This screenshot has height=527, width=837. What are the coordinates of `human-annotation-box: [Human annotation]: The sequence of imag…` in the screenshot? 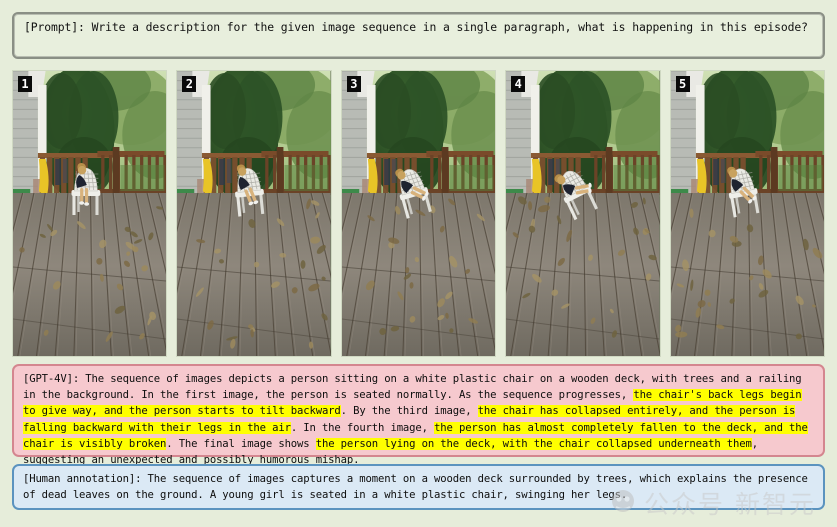 It's located at (418, 487).